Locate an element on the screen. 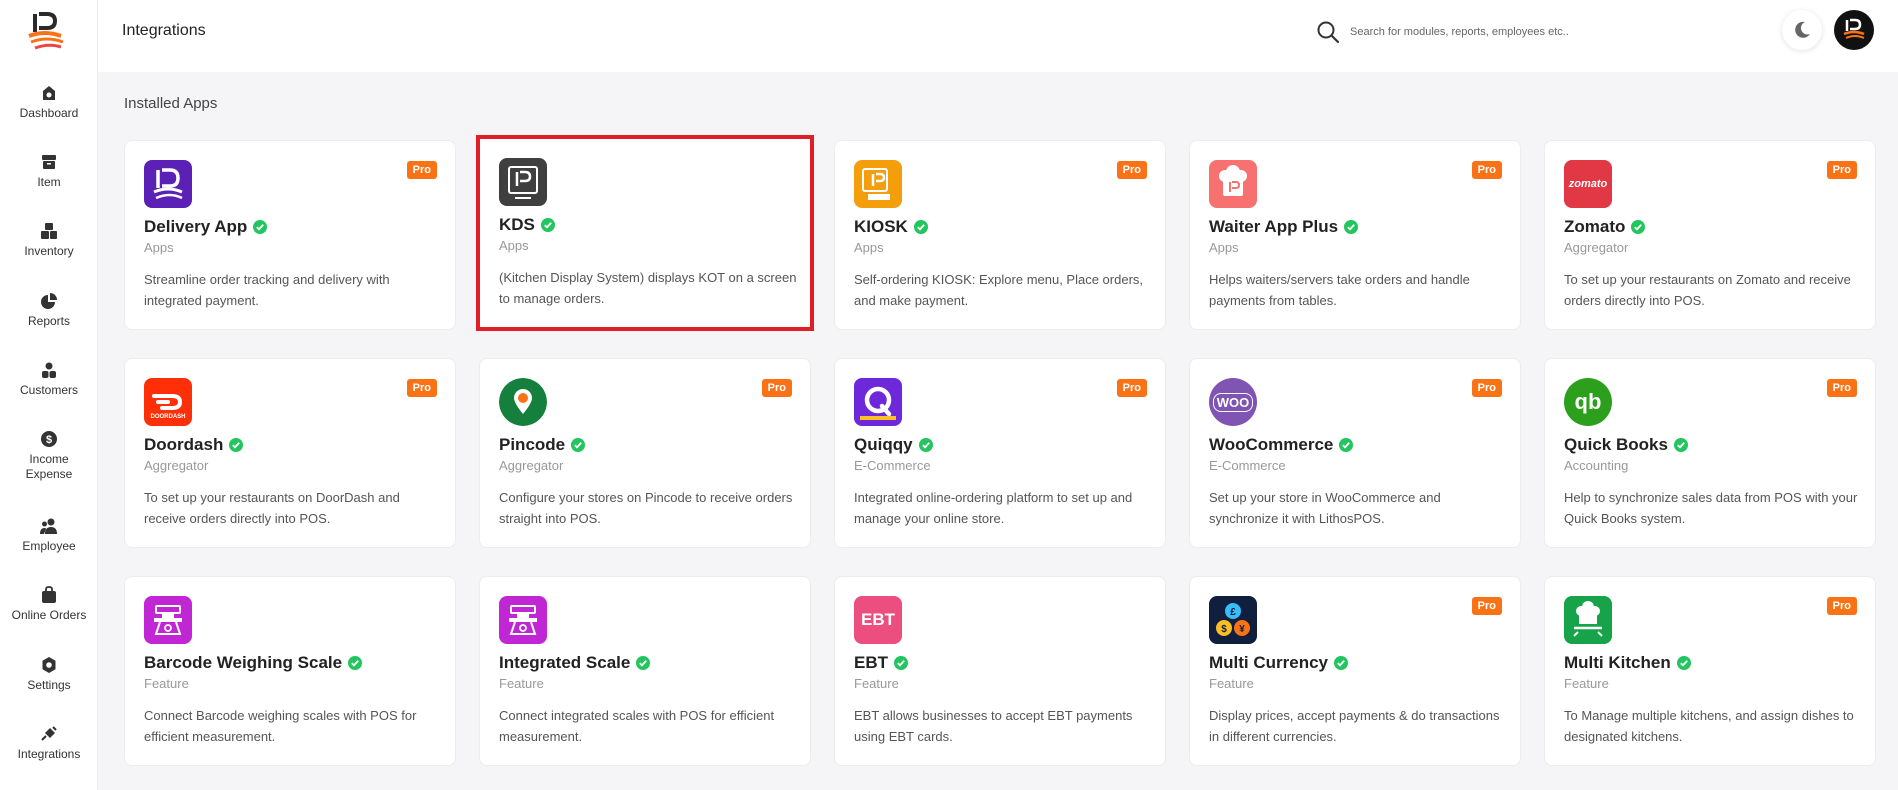 This screenshot has width=1898, height=790. dollar-icon: $ is located at coordinates (49, 439).